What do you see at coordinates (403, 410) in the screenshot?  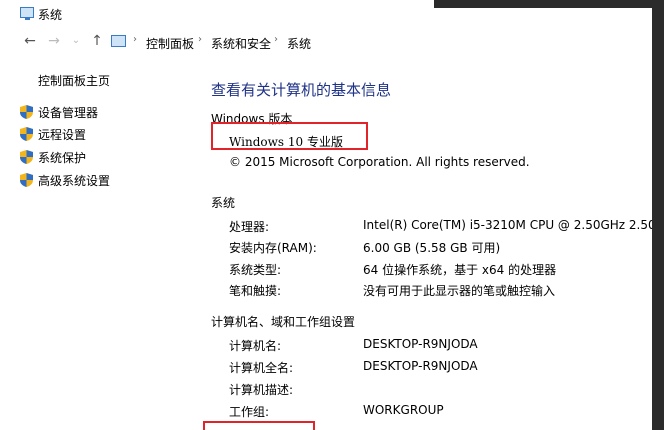 I see `workgroup-value: WORKGROUP` at bounding box center [403, 410].